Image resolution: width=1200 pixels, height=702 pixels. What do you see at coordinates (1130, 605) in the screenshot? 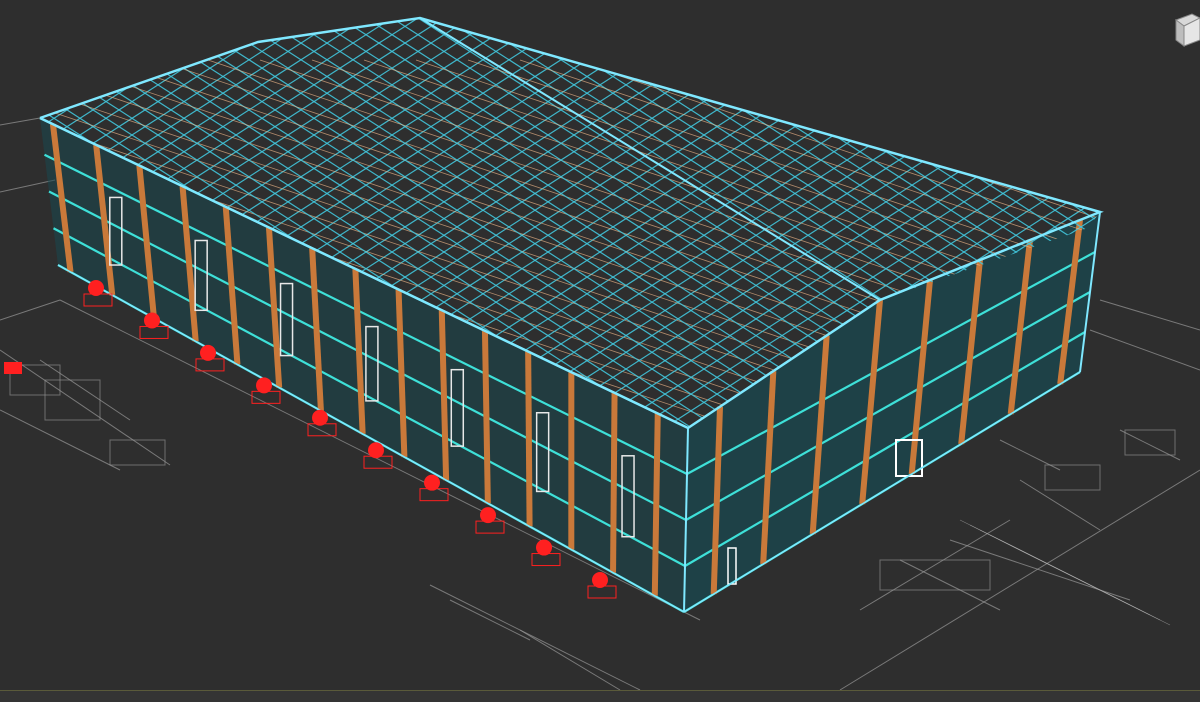
I see `cad-hatch-line` at bounding box center [1130, 605].